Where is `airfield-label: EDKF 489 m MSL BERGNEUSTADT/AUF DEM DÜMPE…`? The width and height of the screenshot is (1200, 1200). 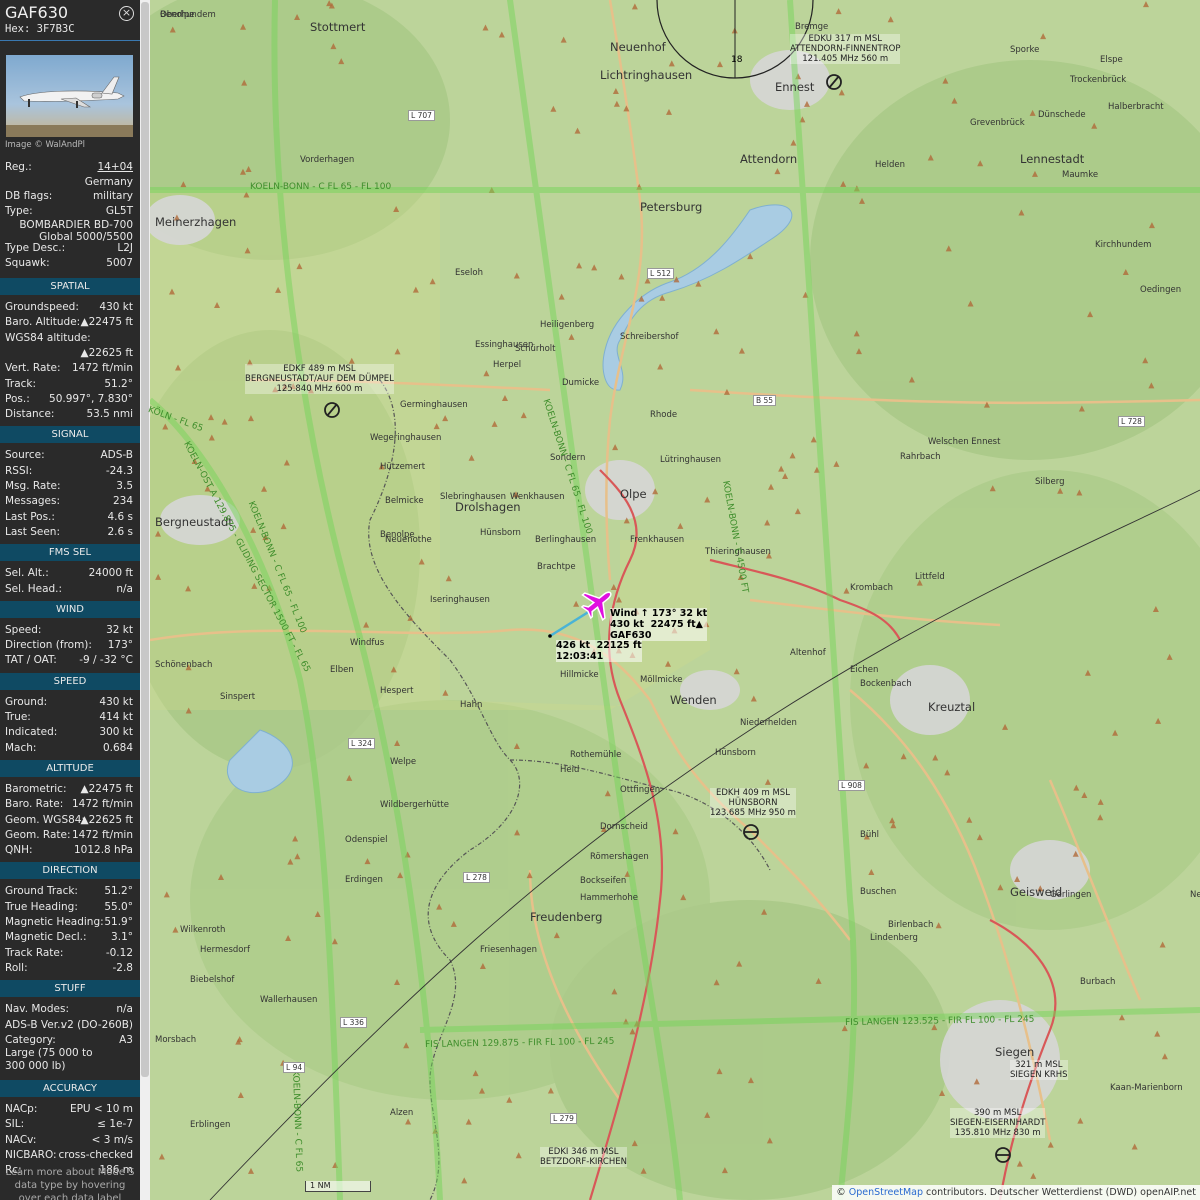 airfield-label: EDKF 489 m MSL BERGNEUSTADT/AUF DEM DÜMPE… is located at coordinates (319, 379).